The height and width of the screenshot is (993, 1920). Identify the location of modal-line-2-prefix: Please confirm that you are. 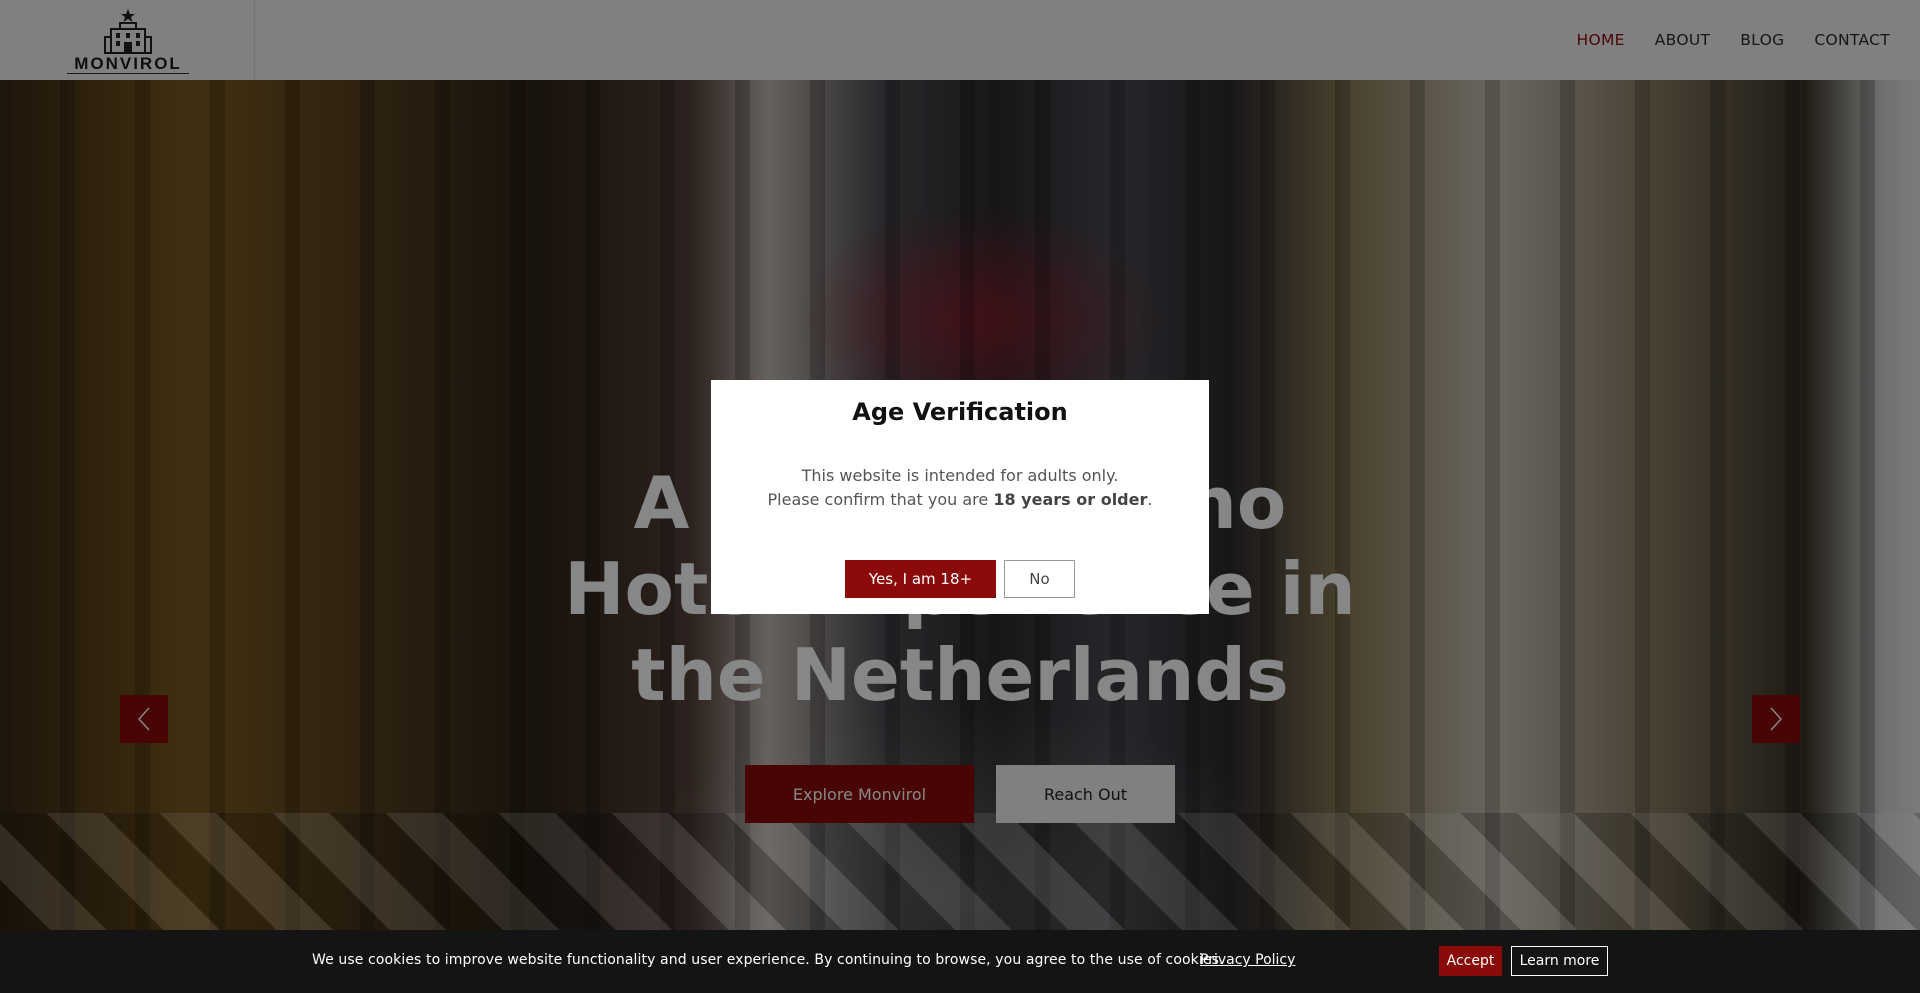
(880, 499).